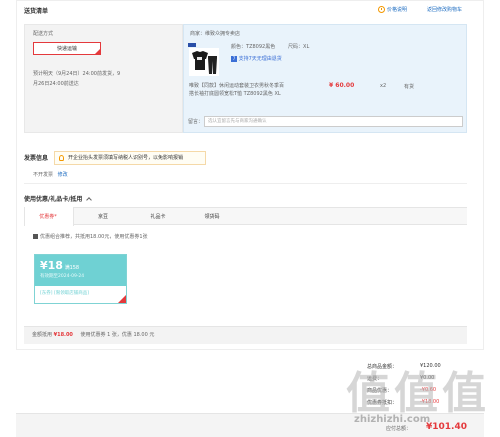 This screenshot has height=437, width=500. What do you see at coordinates (89, 200) in the screenshot?
I see `chevron-up-icon` at bounding box center [89, 200].